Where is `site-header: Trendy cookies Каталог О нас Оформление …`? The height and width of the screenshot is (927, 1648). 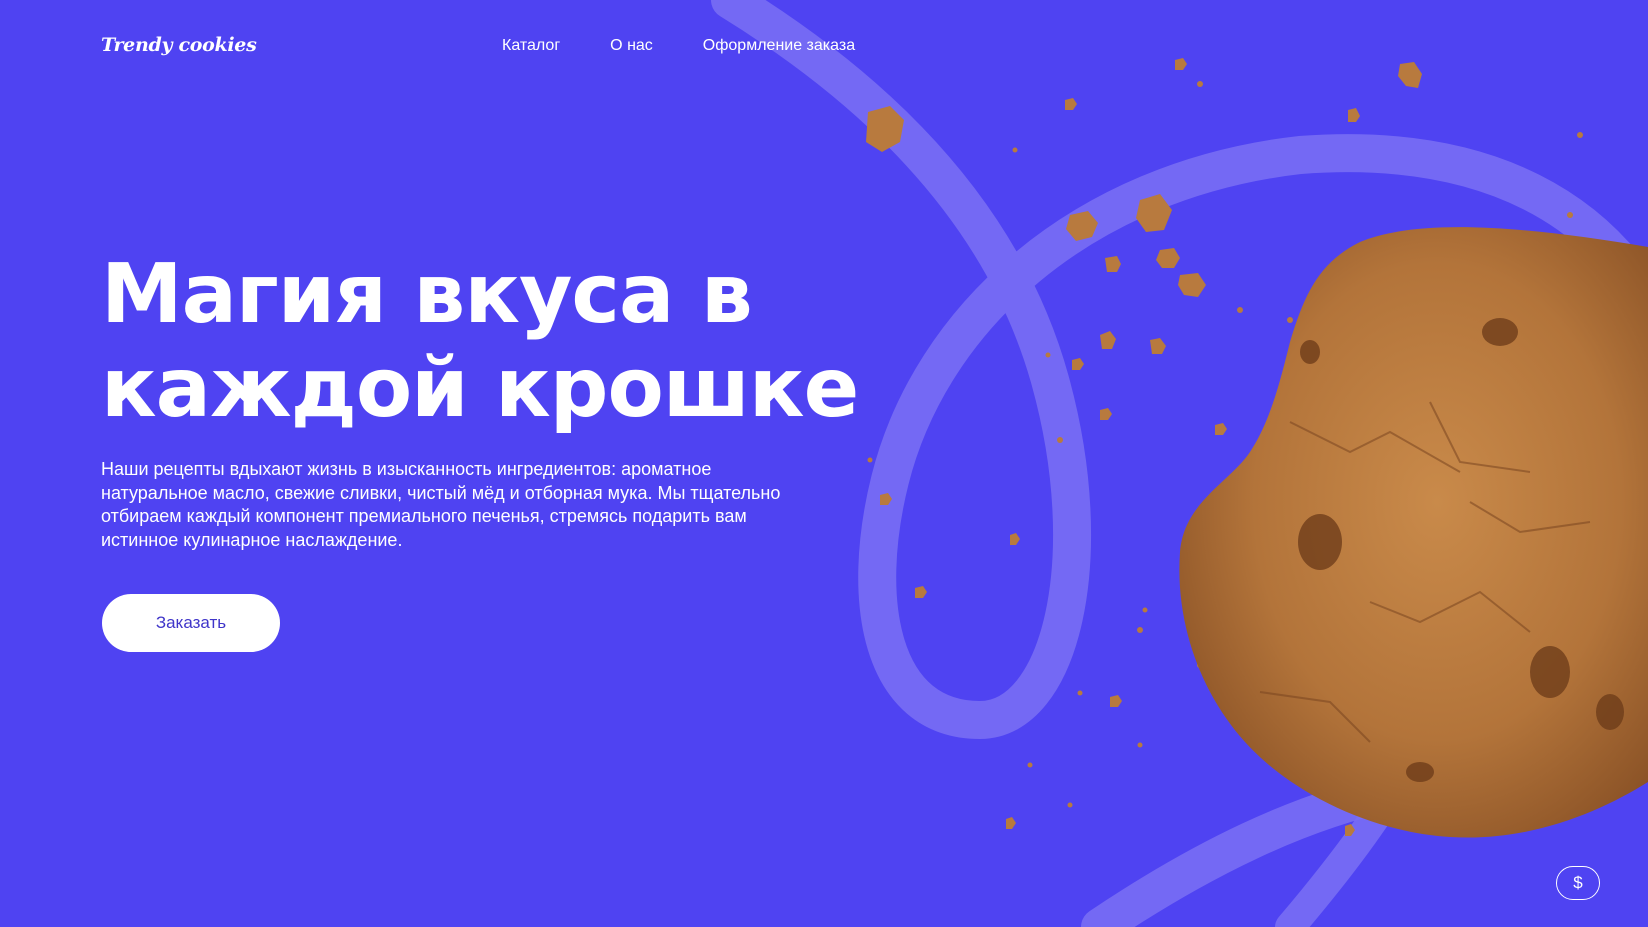
site-header: Trendy cookies Каталог О нас Оформление … is located at coordinates (824, 48).